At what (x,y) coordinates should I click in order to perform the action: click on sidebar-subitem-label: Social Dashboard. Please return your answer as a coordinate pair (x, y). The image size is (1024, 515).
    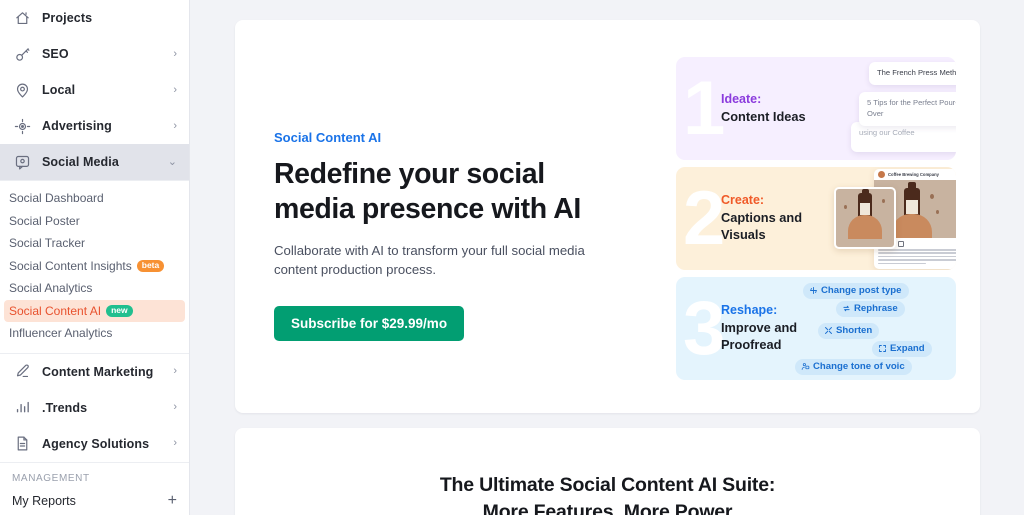
    Looking at the image, I should click on (56, 198).